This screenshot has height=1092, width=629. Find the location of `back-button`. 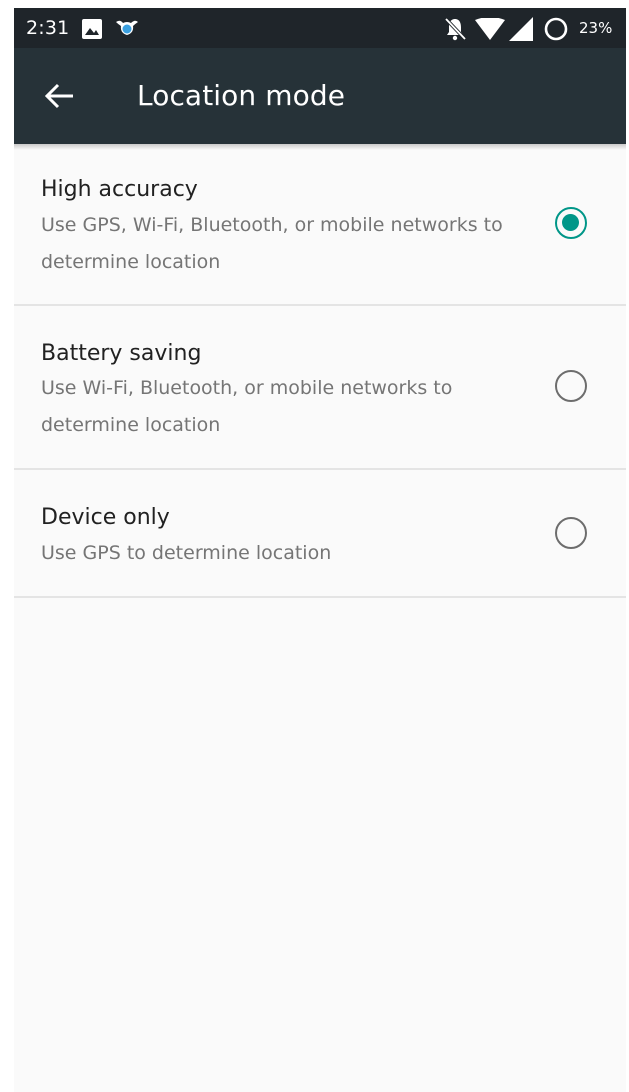

back-button is located at coordinates (60, 96).